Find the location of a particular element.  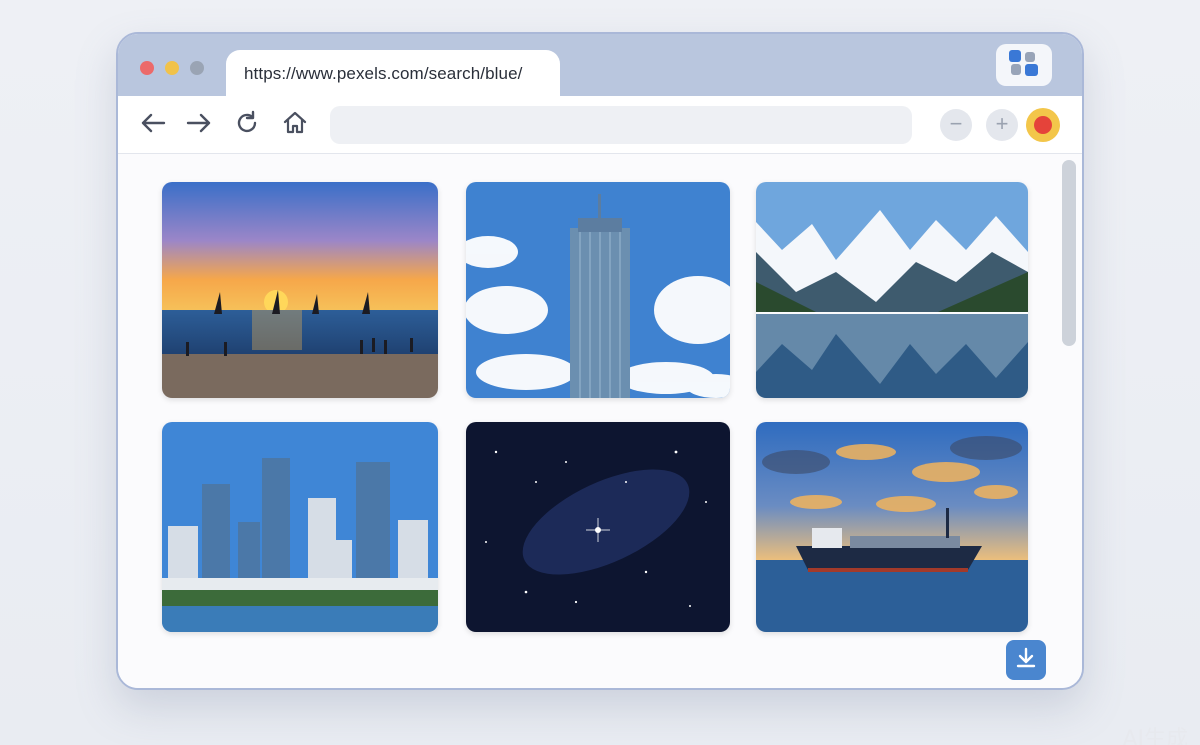

record-button is located at coordinates (1043, 125).